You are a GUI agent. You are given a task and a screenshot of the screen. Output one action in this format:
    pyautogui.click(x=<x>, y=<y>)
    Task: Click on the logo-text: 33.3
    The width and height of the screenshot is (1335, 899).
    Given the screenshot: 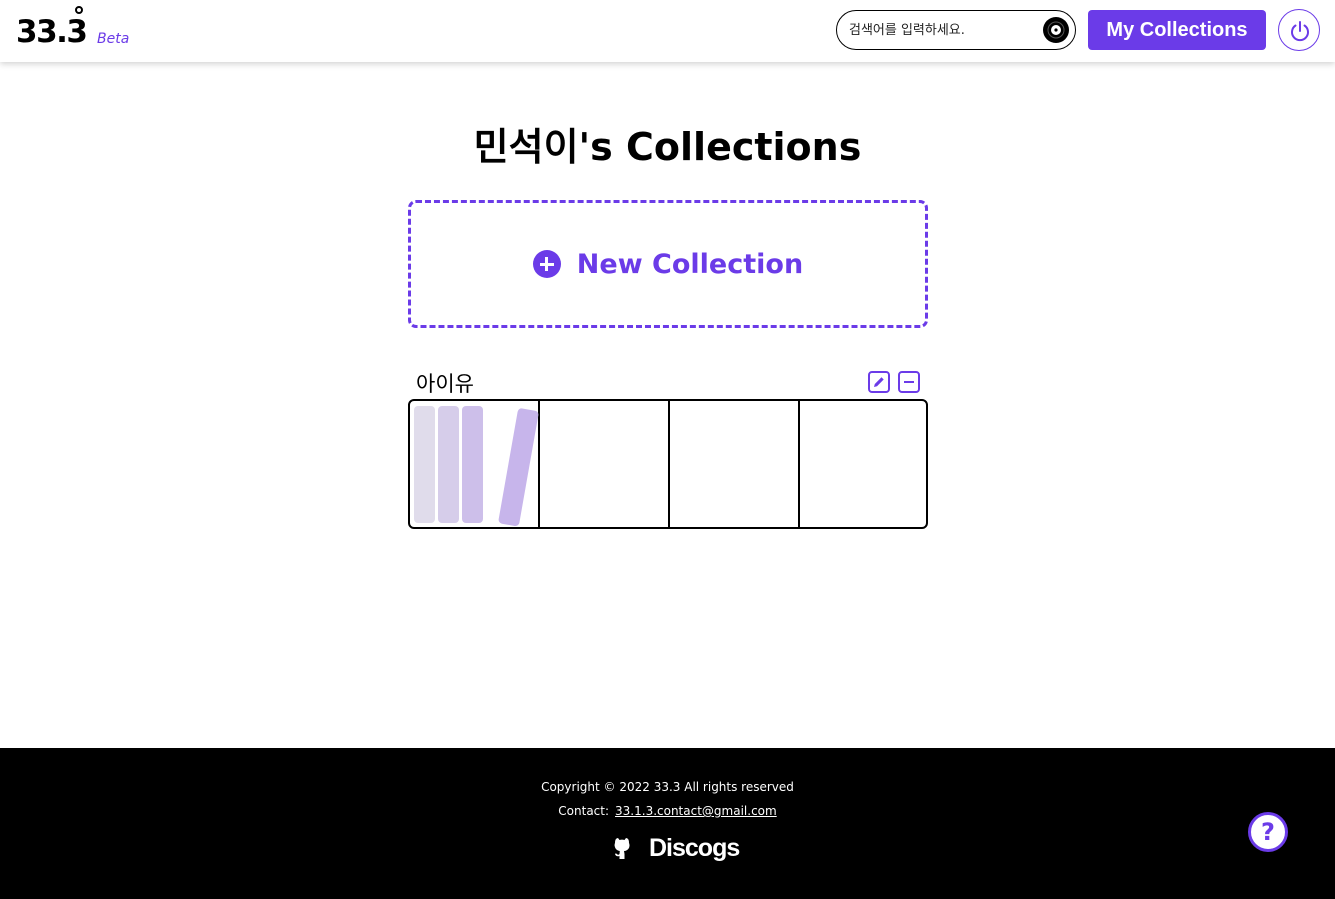 What is the action you would take?
    pyautogui.click(x=52, y=32)
    